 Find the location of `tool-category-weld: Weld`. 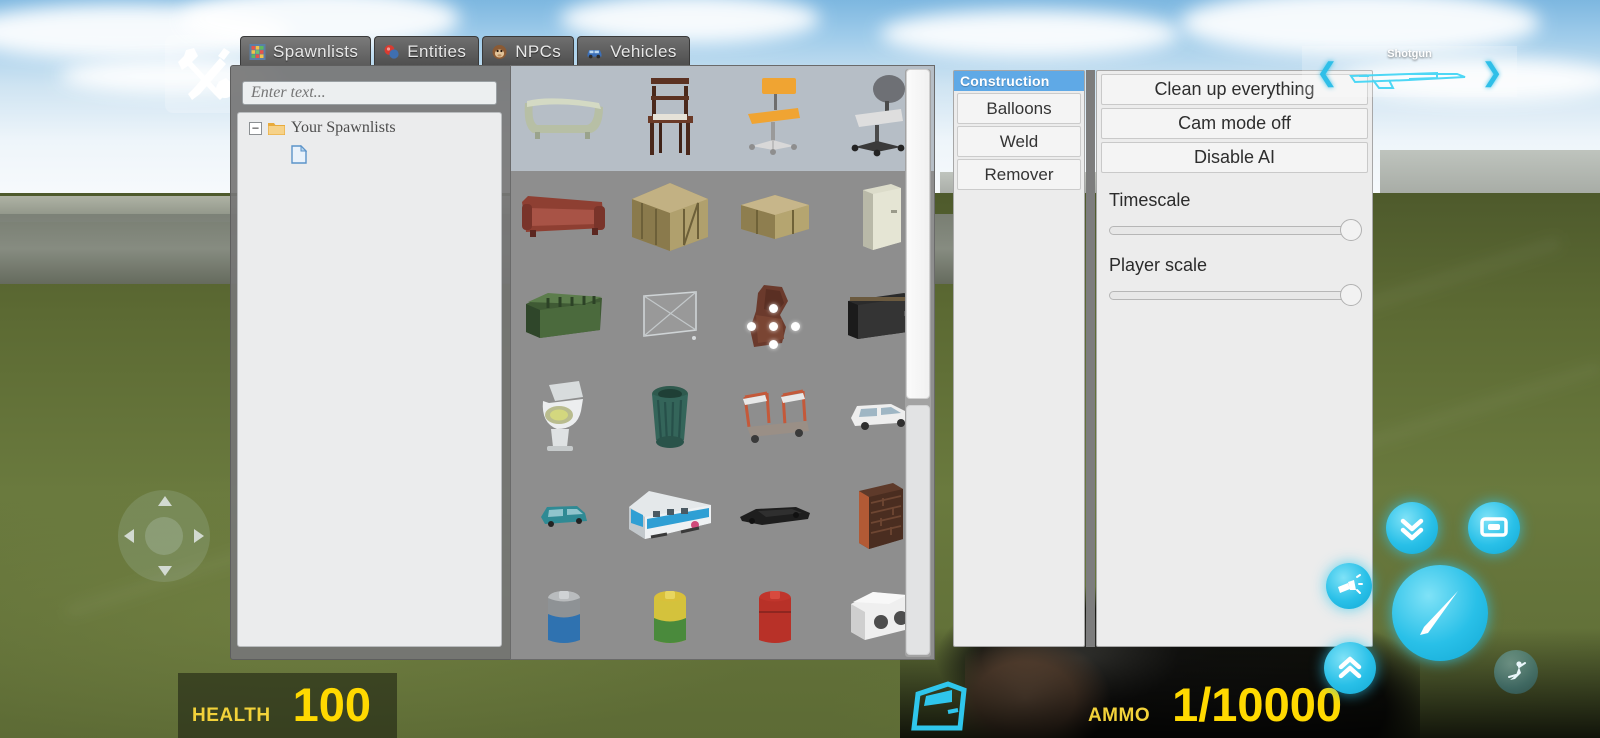

tool-category-weld: Weld is located at coordinates (1019, 141).